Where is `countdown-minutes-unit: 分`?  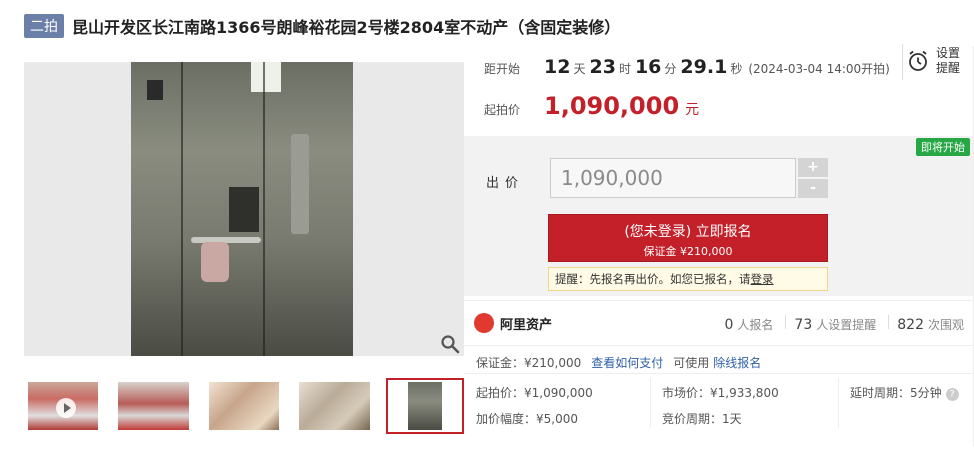 countdown-minutes-unit: 分 is located at coordinates (670, 69).